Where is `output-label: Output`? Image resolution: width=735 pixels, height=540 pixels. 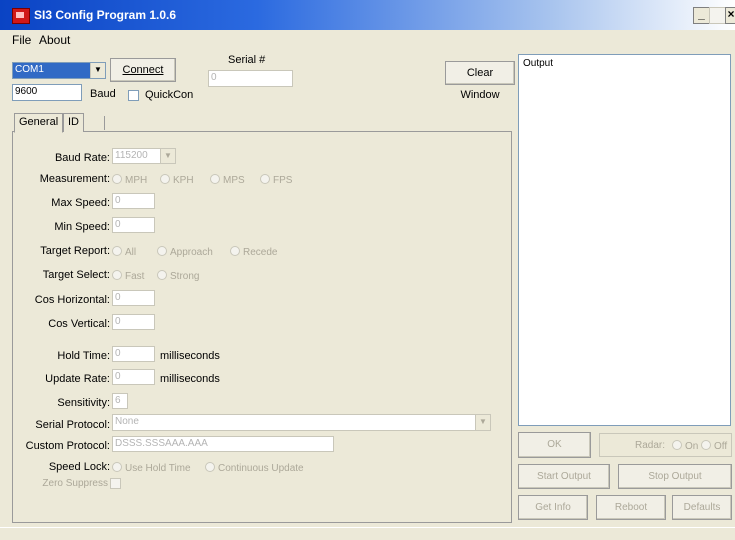 output-label: Output is located at coordinates (538, 63).